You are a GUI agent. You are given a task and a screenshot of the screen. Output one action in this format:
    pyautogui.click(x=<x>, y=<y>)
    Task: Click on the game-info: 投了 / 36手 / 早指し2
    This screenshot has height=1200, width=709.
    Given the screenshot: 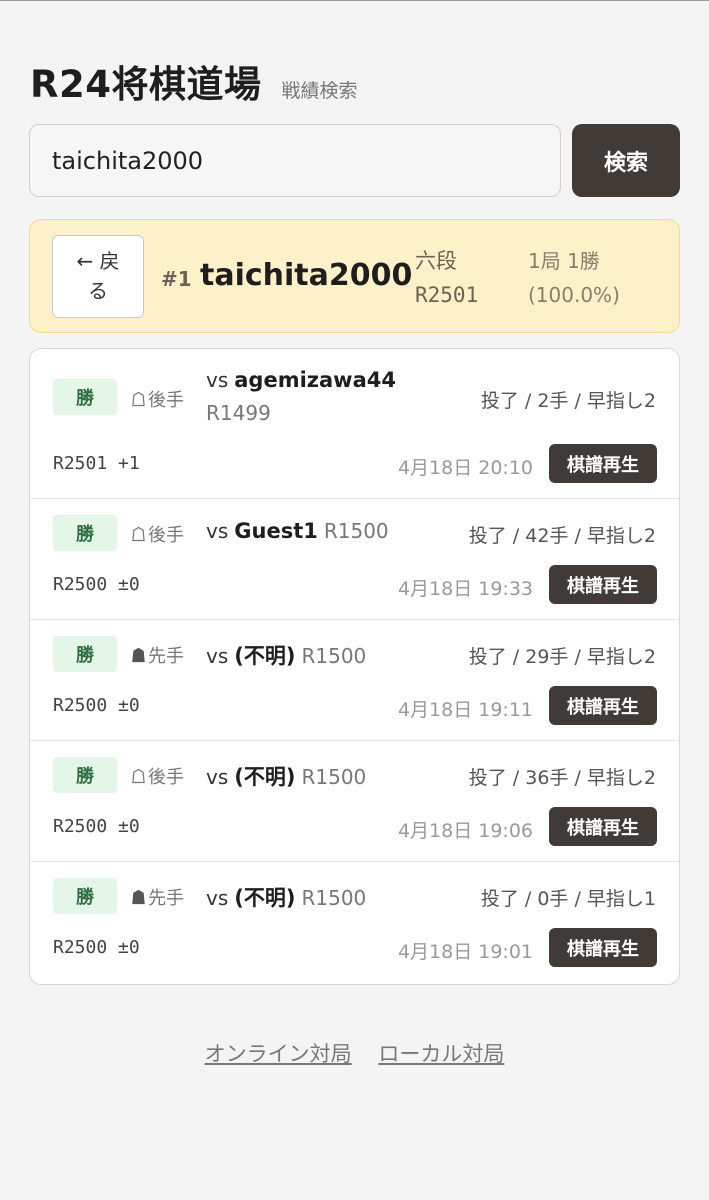 What is the action you would take?
    pyautogui.click(x=562, y=778)
    